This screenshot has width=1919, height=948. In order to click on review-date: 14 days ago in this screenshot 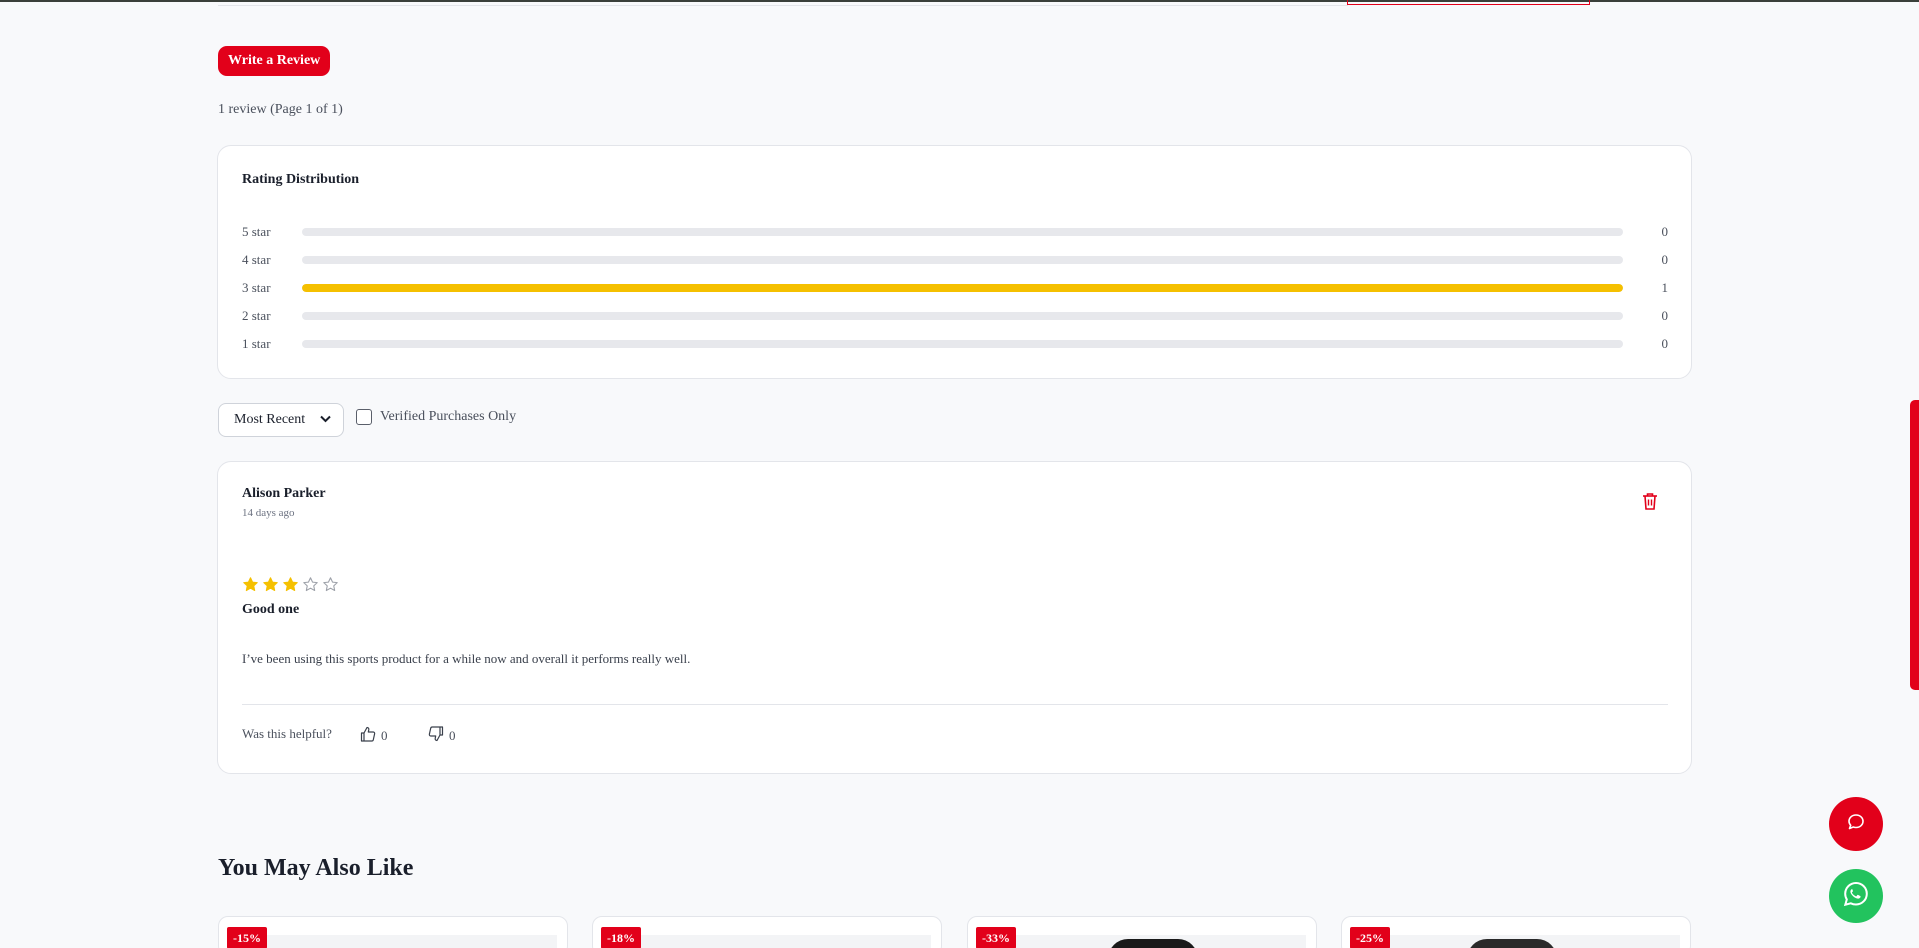, I will do `click(268, 513)`.